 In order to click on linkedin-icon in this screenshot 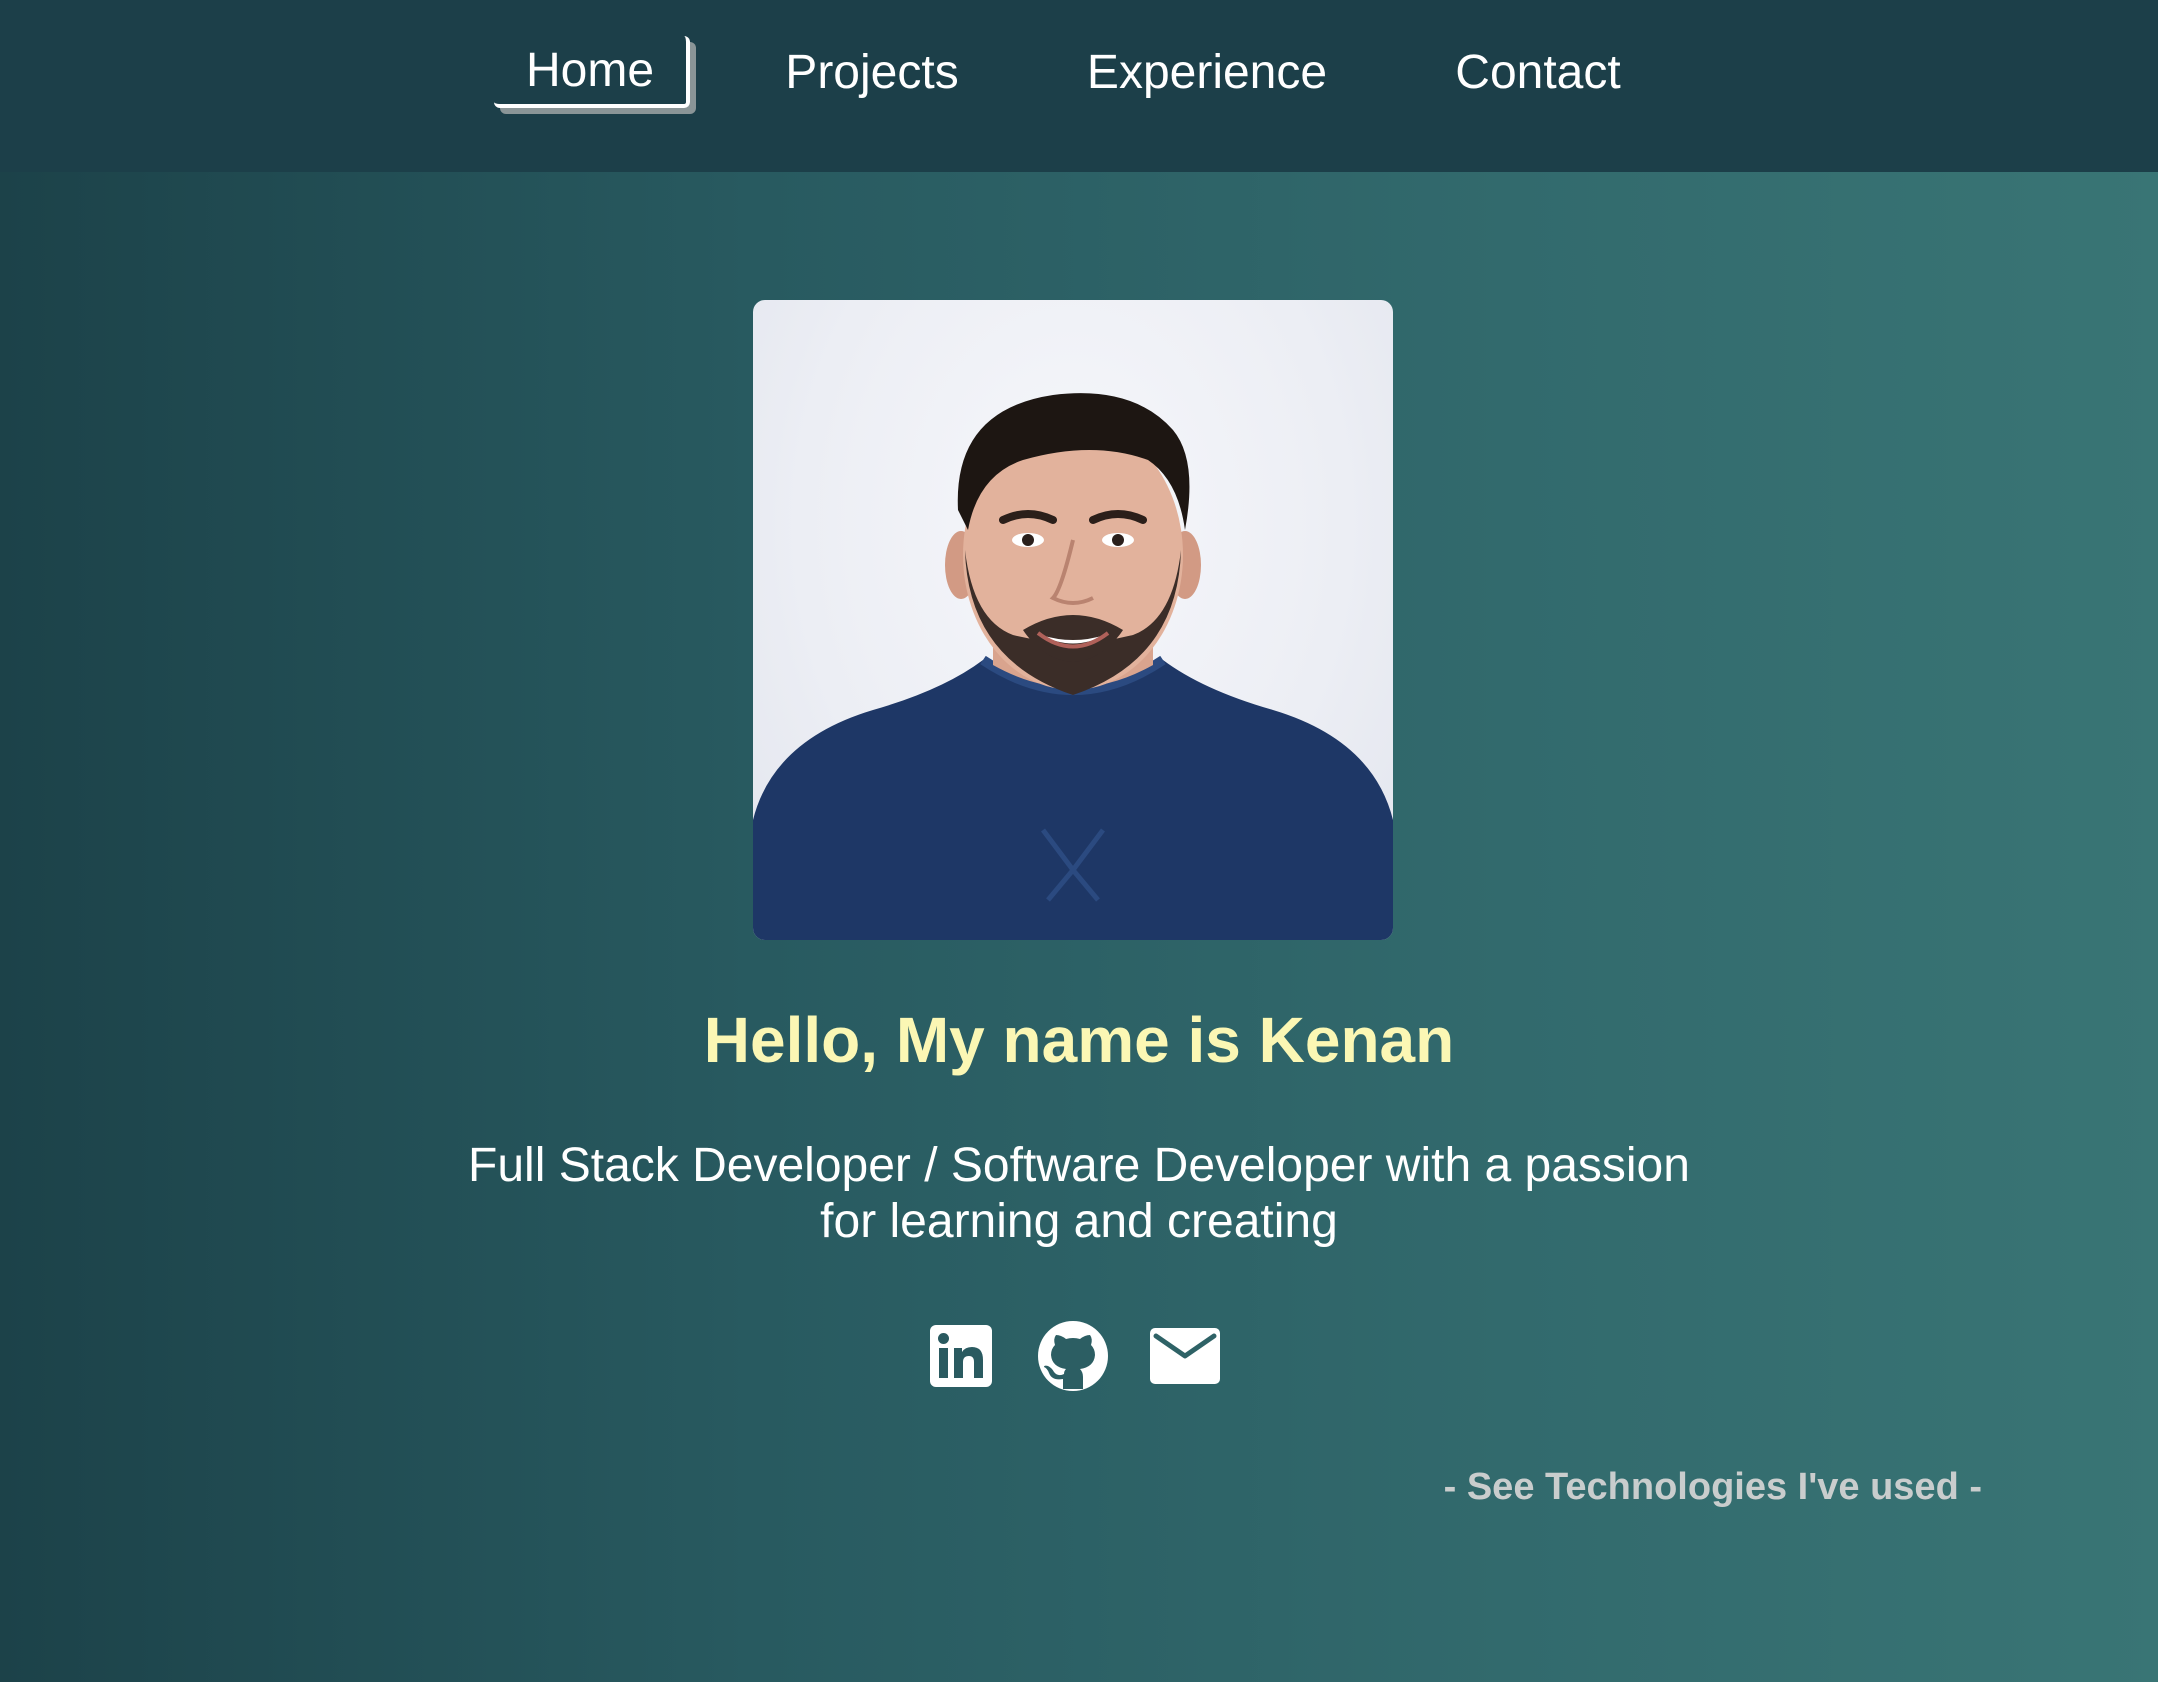, I will do `click(961, 1356)`.